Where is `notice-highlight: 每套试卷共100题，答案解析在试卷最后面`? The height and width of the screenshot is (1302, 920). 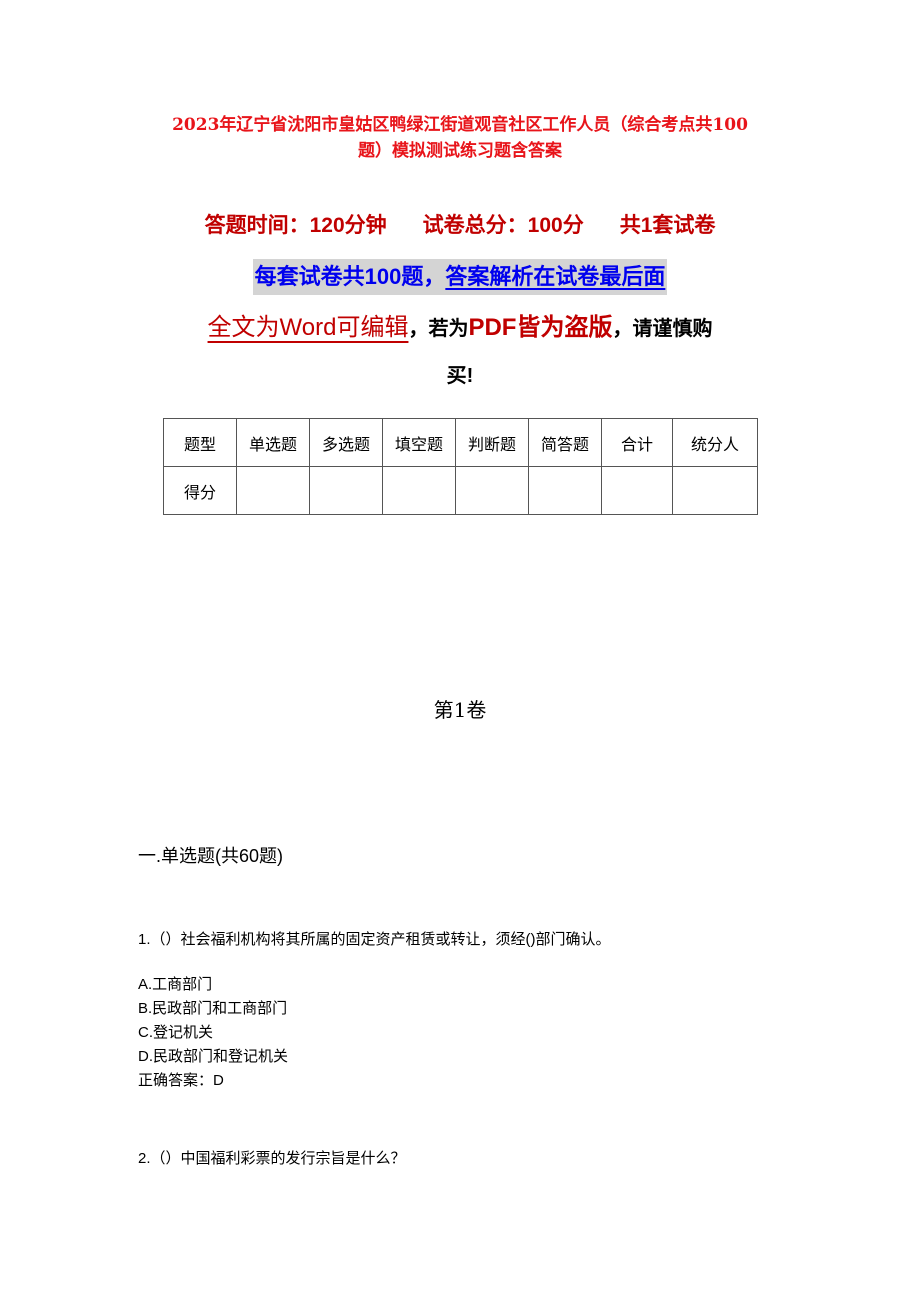
notice-highlight: 每套试卷共100题，答案解析在试卷最后面 is located at coordinates (460, 277).